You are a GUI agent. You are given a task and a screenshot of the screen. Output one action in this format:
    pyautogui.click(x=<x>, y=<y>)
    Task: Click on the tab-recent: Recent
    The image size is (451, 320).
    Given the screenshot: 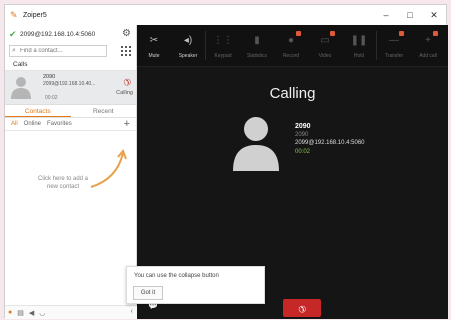 What is the action you would take?
    pyautogui.click(x=104, y=111)
    